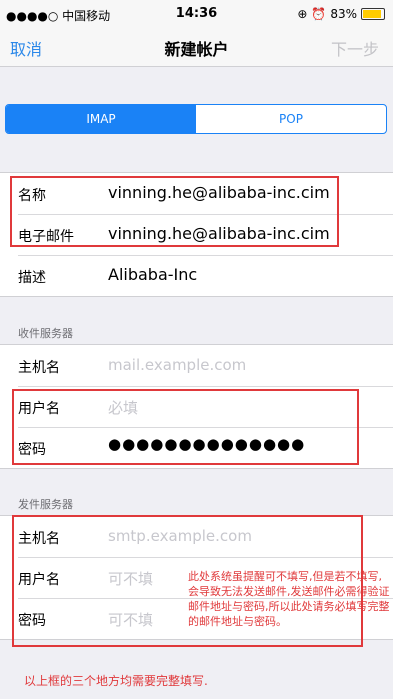 This screenshot has height=699, width=393. Describe the element at coordinates (343, 14) in the screenshot. I see `battery-percent: 83%` at that location.